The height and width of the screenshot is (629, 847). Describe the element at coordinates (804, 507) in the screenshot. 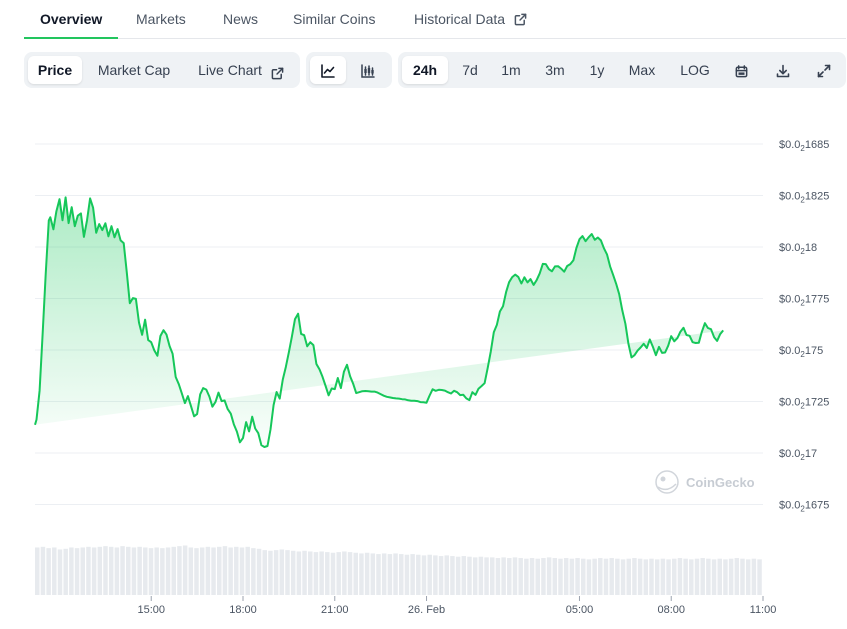

I see `y-tick-label: $0.021675` at that location.